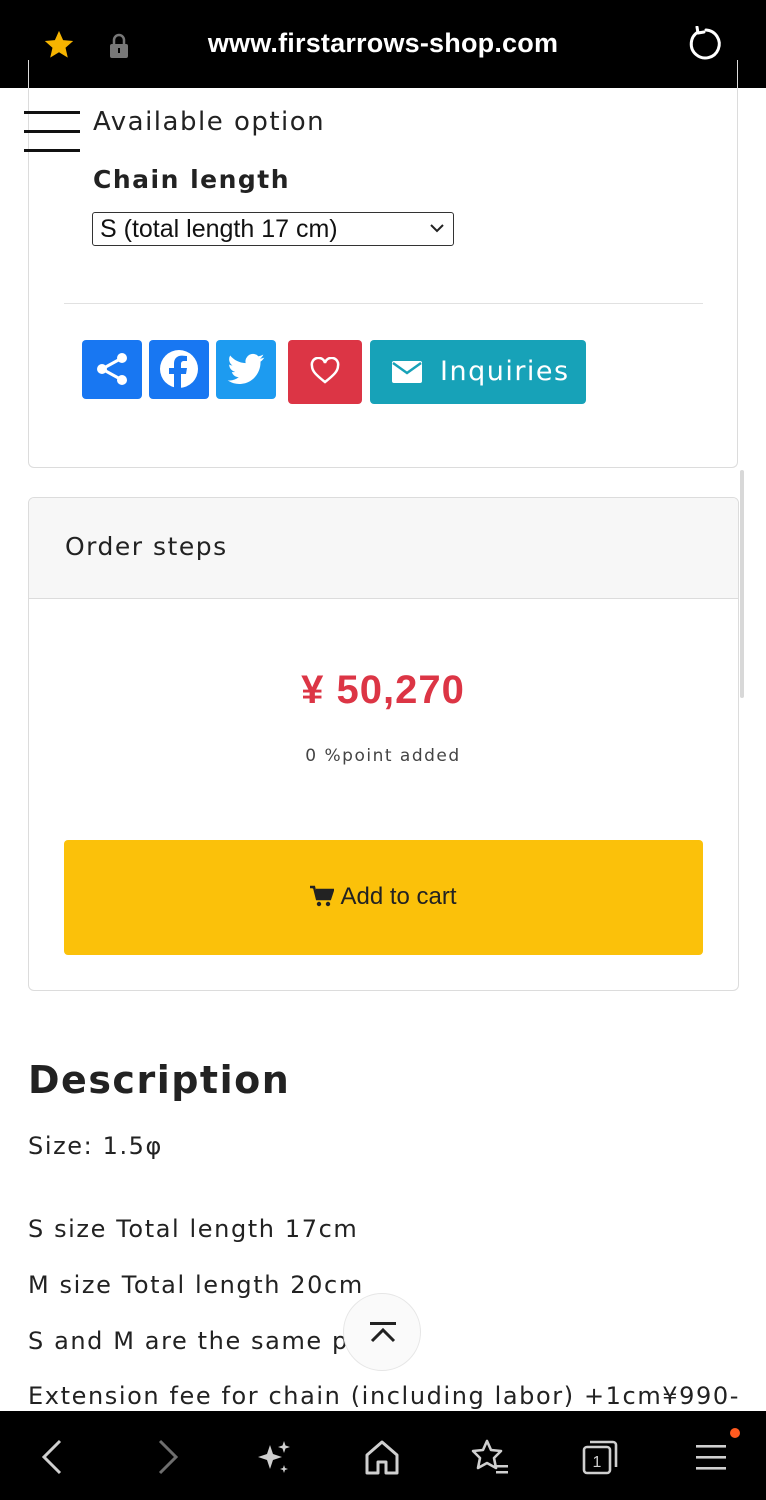 The height and width of the screenshot is (1500, 766). What do you see at coordinates (219, 229) in the screenshot?
I see `chain-length-selected-value: S (total length 17 cm)` at bounding box center [219, 229].